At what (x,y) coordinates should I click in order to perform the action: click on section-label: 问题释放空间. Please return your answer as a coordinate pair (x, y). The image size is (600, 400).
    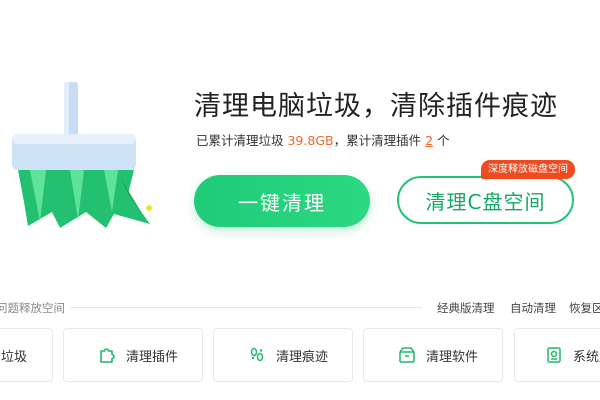
    Looking at the image, I should click on (32, 308).